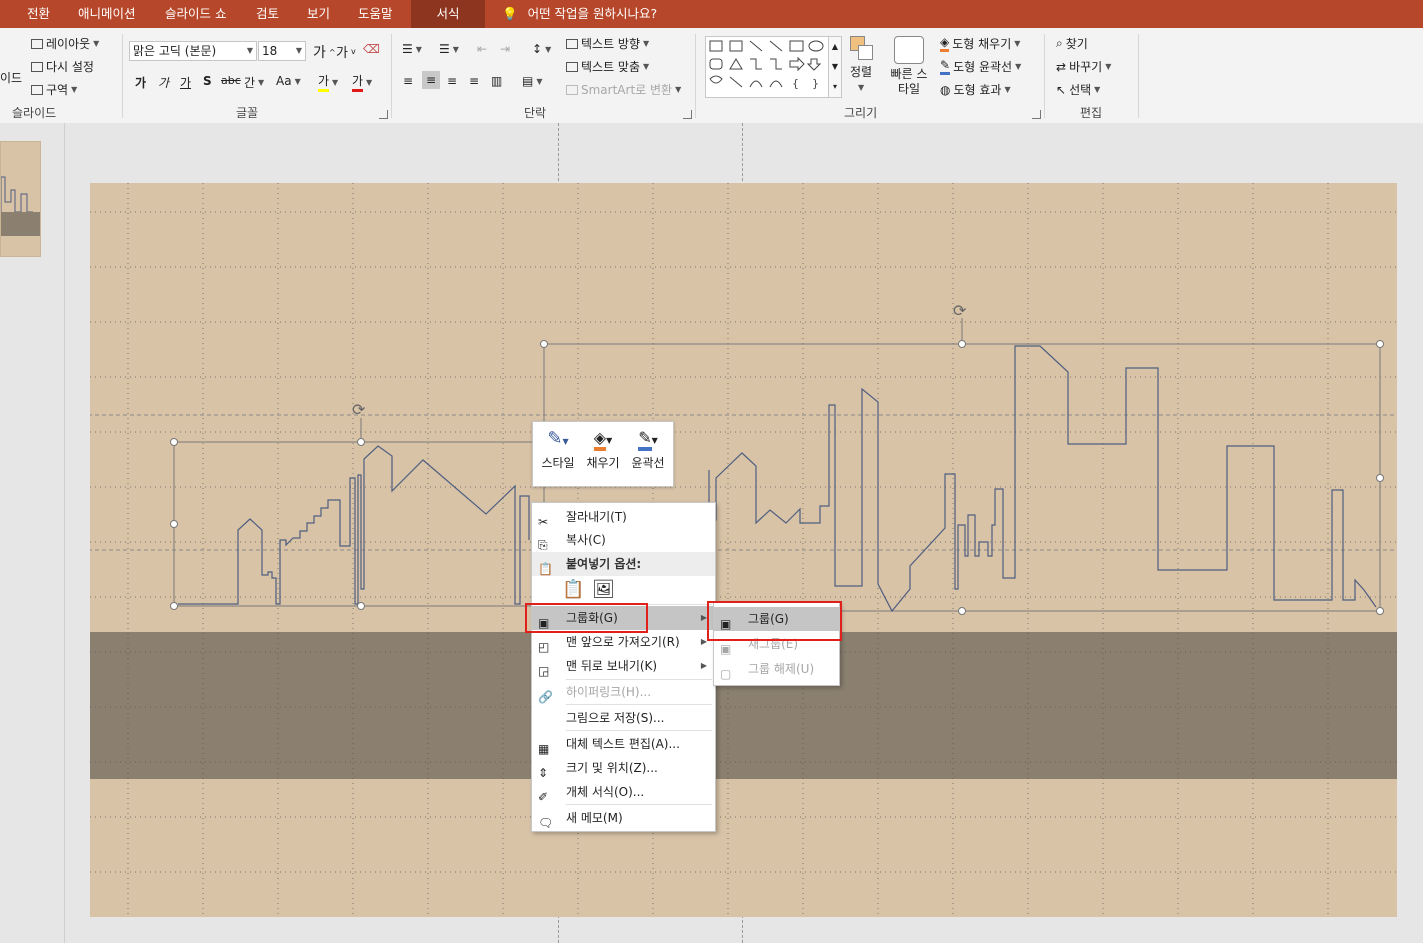 The width and height of the screenshot is (1423, 943). What do you see at coordinates (1078, 89) in the screenshot?
I see `select-button: ↖ 선택 ▼` at bounding box center [1078, 89].